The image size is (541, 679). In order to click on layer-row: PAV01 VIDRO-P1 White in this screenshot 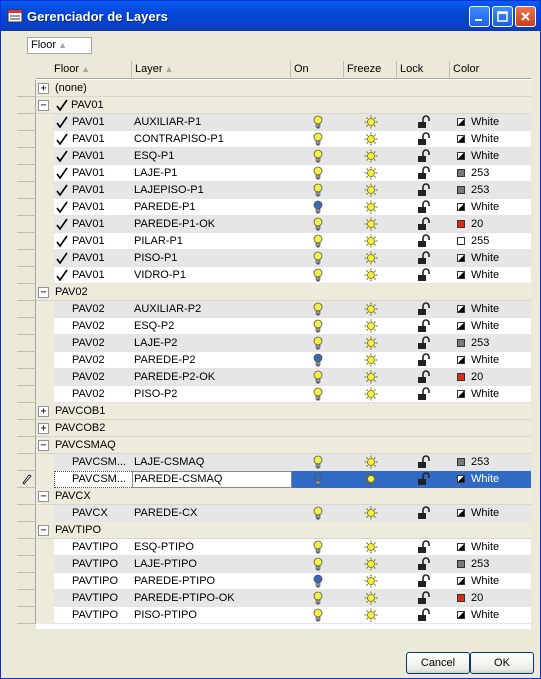, I will do `click(274, 275)`.